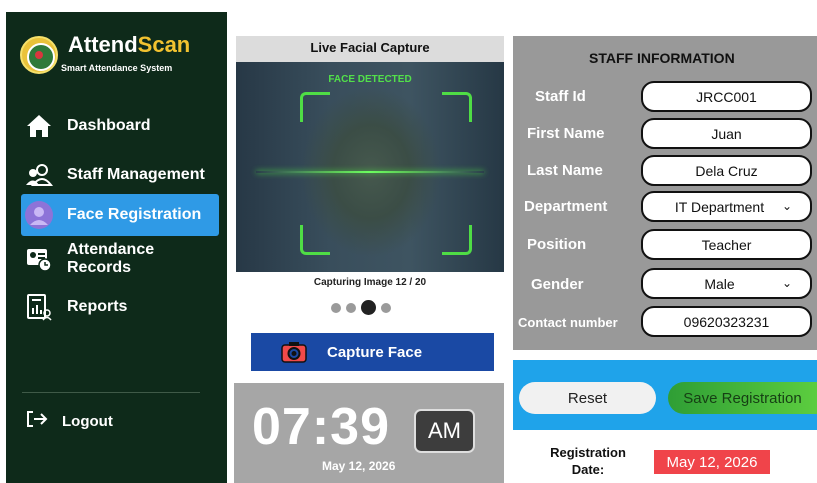 Image resolution: width=817 pixels, height=483 pixels. I want to click on last-name-field: Dela Cruz, so click(726, 170).